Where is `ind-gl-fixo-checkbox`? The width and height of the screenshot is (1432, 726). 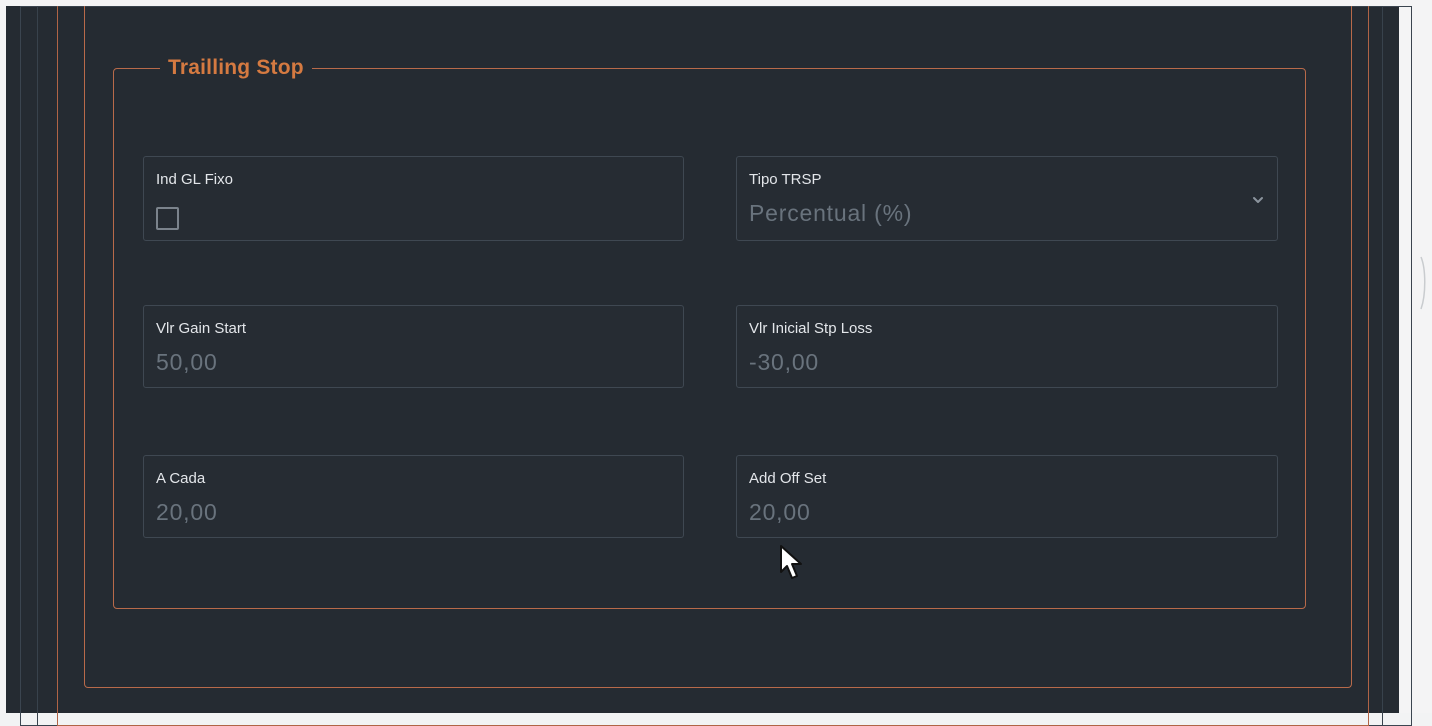 ind-gl-fixo-checkbox is located at coordinates (167, 218).